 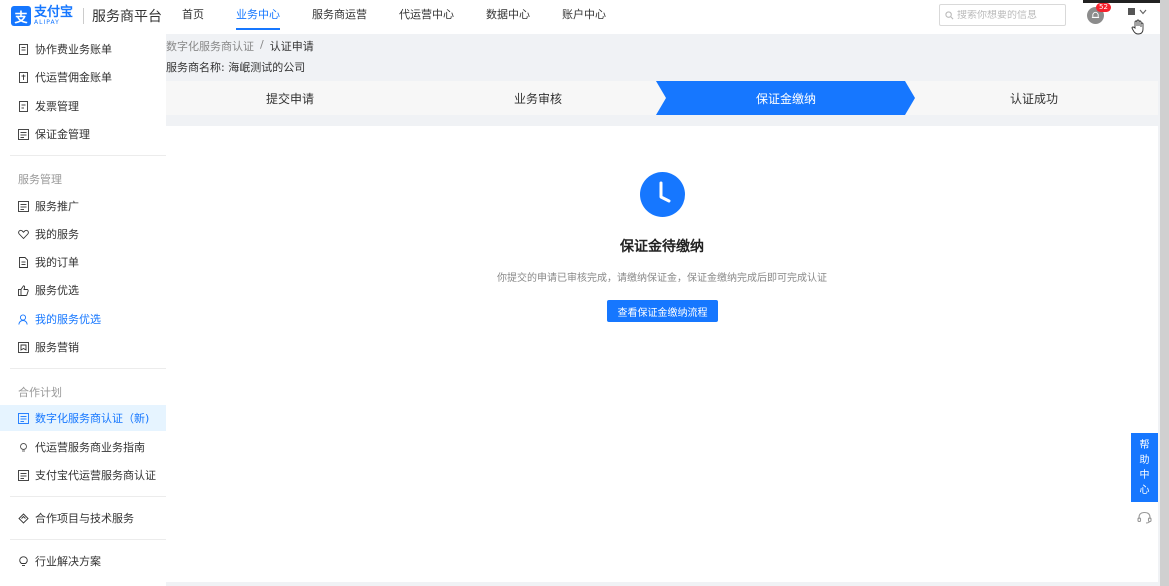 I want to click on sidebar-item-label: 代运营服务商业务指南, so click(x=90, y=447).